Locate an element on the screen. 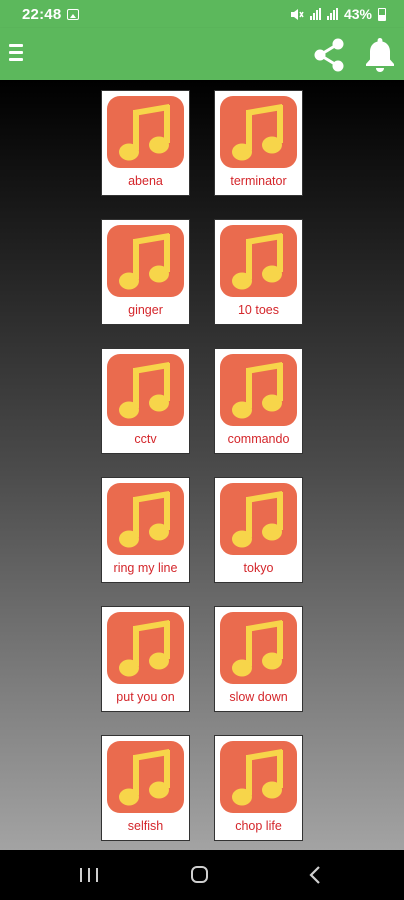  signal-icon is located at coordinates (315, 14).